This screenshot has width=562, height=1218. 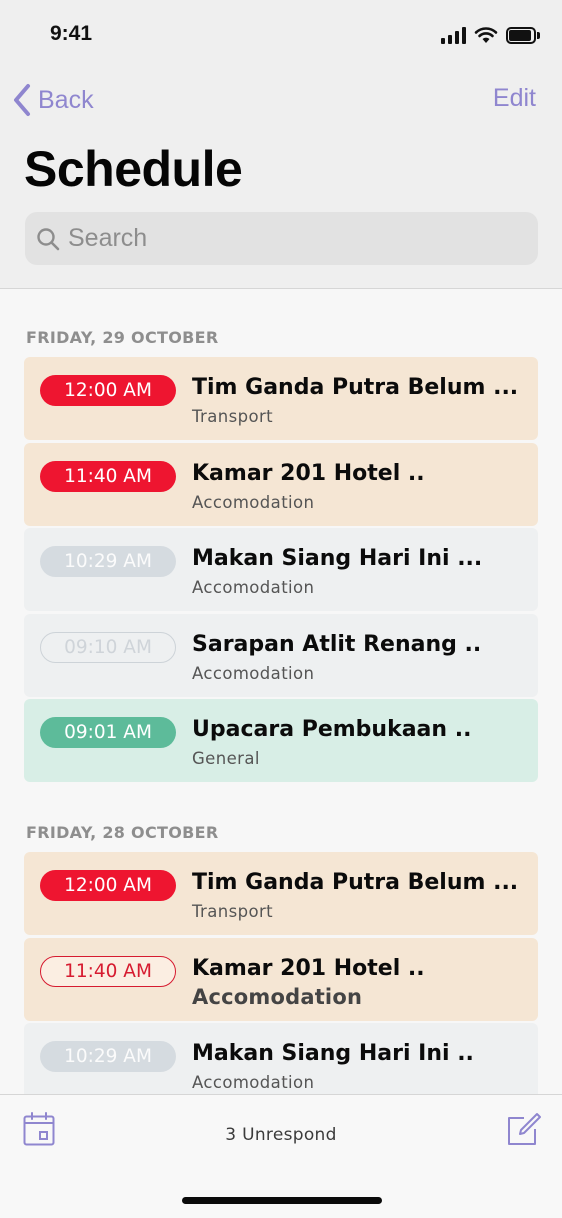 What do you see at coordinates (337, 644) in the screenshot?
I see `item-title: Sarapan Atlit Renang ..` at bounding box center [337, 644].